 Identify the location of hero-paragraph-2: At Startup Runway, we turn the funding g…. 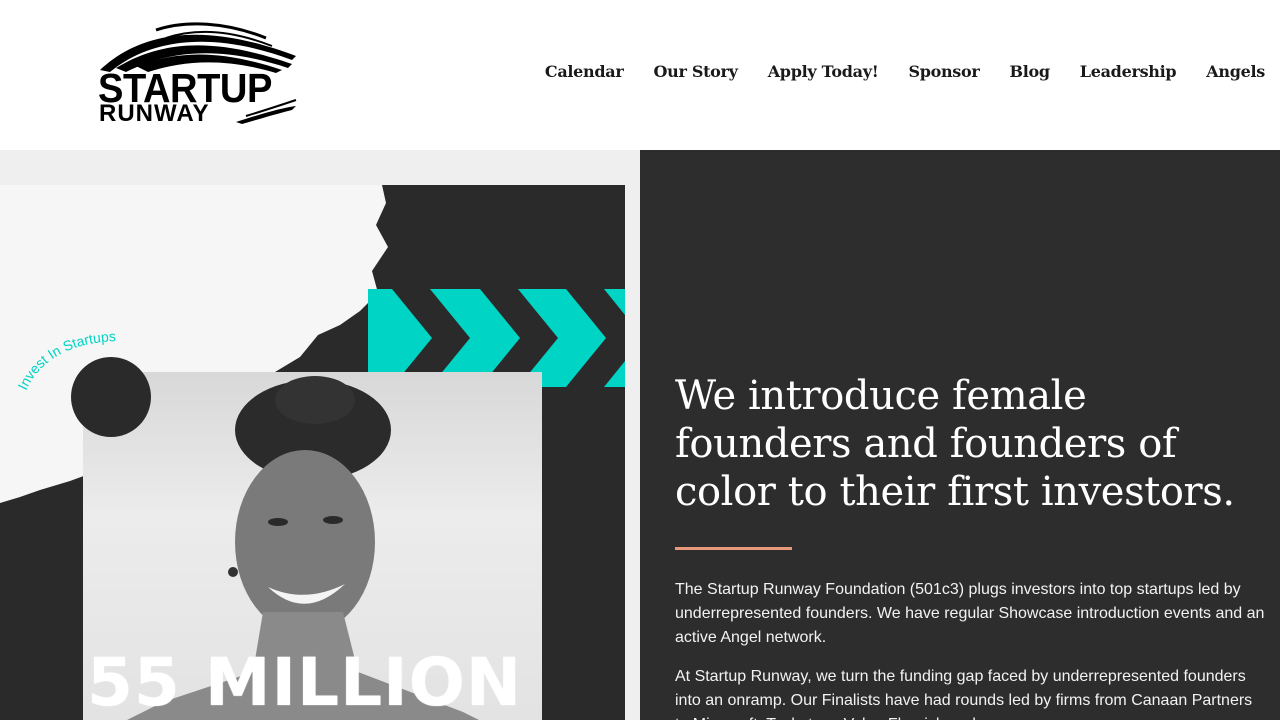
(964, 694).